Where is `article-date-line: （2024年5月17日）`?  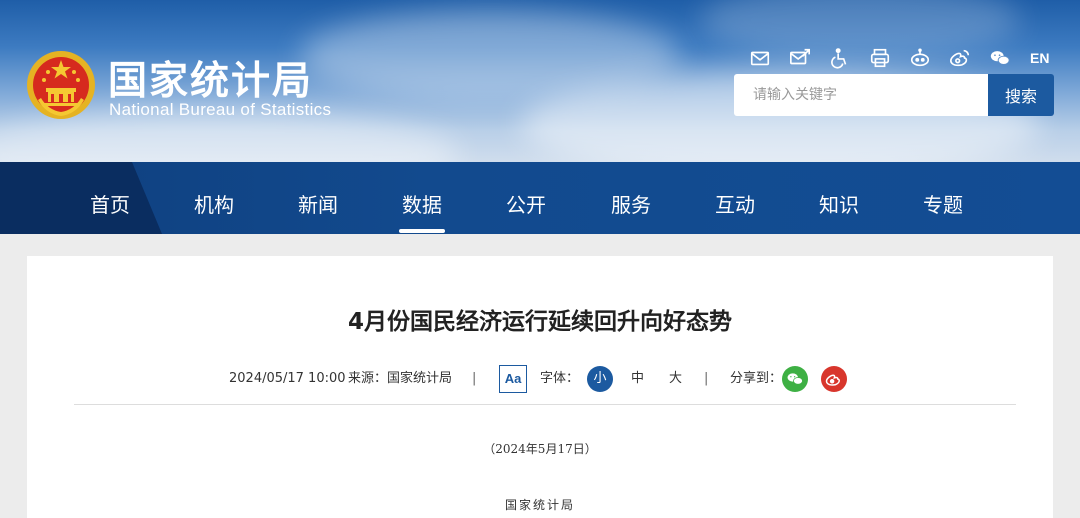 article-date-line: （2024年5月17日） is located at coordinates (540, 449).